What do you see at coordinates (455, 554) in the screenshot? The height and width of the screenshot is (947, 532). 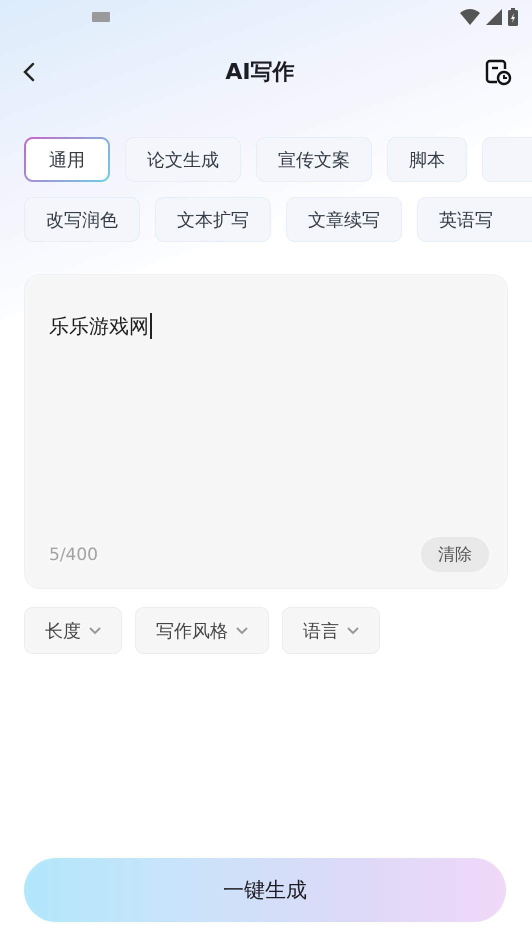 I see `clear-button: 清除` at bounding box center [455, 554].